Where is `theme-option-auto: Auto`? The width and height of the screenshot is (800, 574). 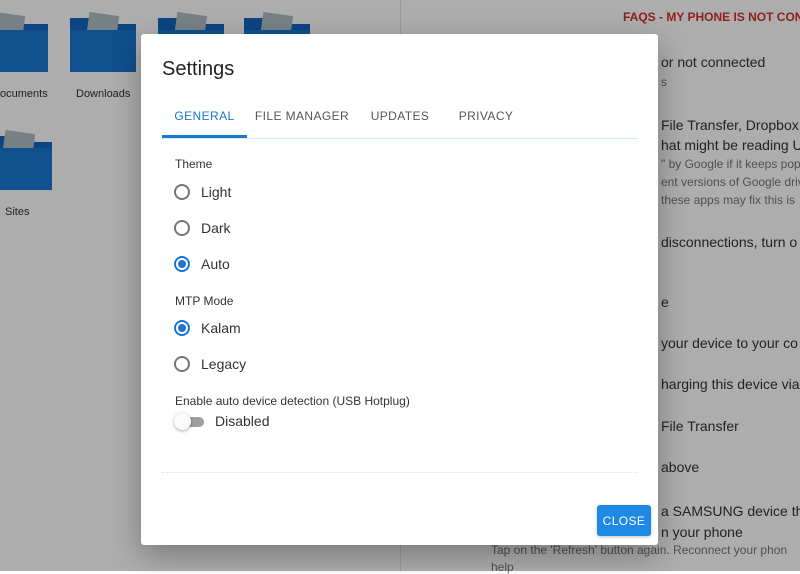
theme-option-auto: Auto is located at coordinates (202, 264).